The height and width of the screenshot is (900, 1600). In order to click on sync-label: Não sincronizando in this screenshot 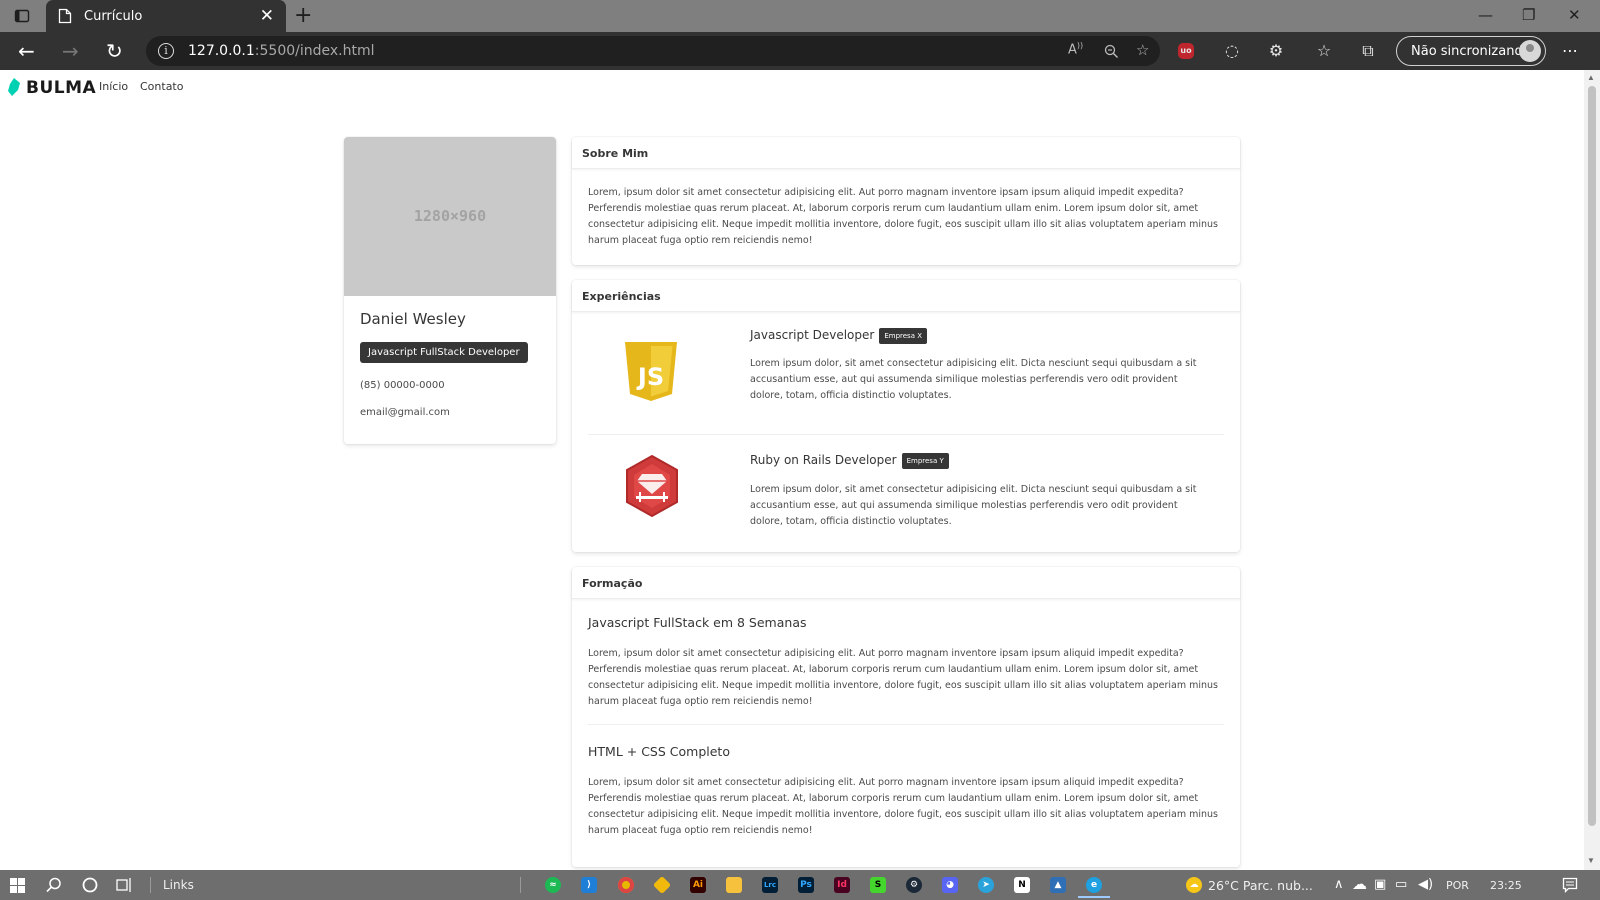, I will do `click(1471, 51)`.